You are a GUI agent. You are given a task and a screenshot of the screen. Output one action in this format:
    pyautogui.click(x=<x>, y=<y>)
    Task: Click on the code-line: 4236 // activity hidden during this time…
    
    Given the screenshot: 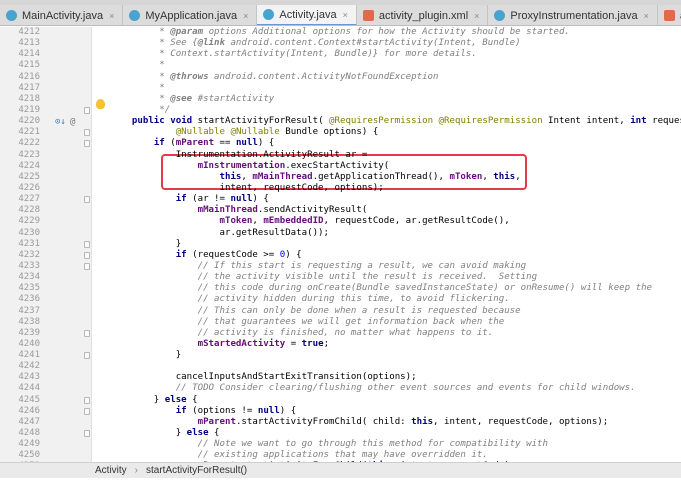 What is the action you would take?
    pyautogui.click(x=340, y=299)
    